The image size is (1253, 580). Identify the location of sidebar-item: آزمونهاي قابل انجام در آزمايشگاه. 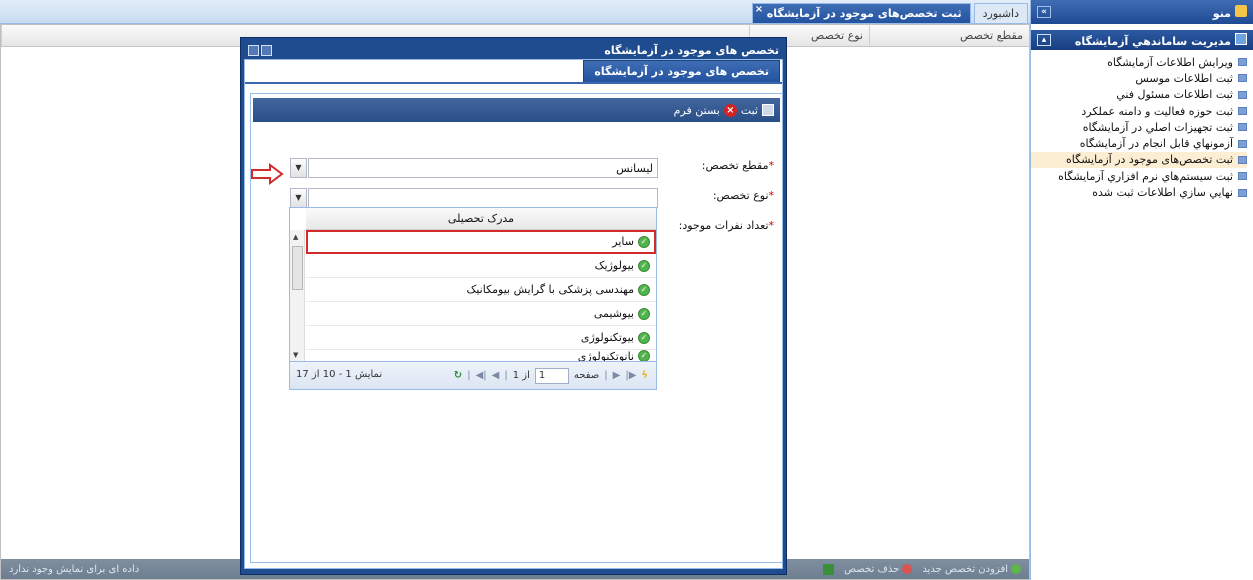
(1139, 143).